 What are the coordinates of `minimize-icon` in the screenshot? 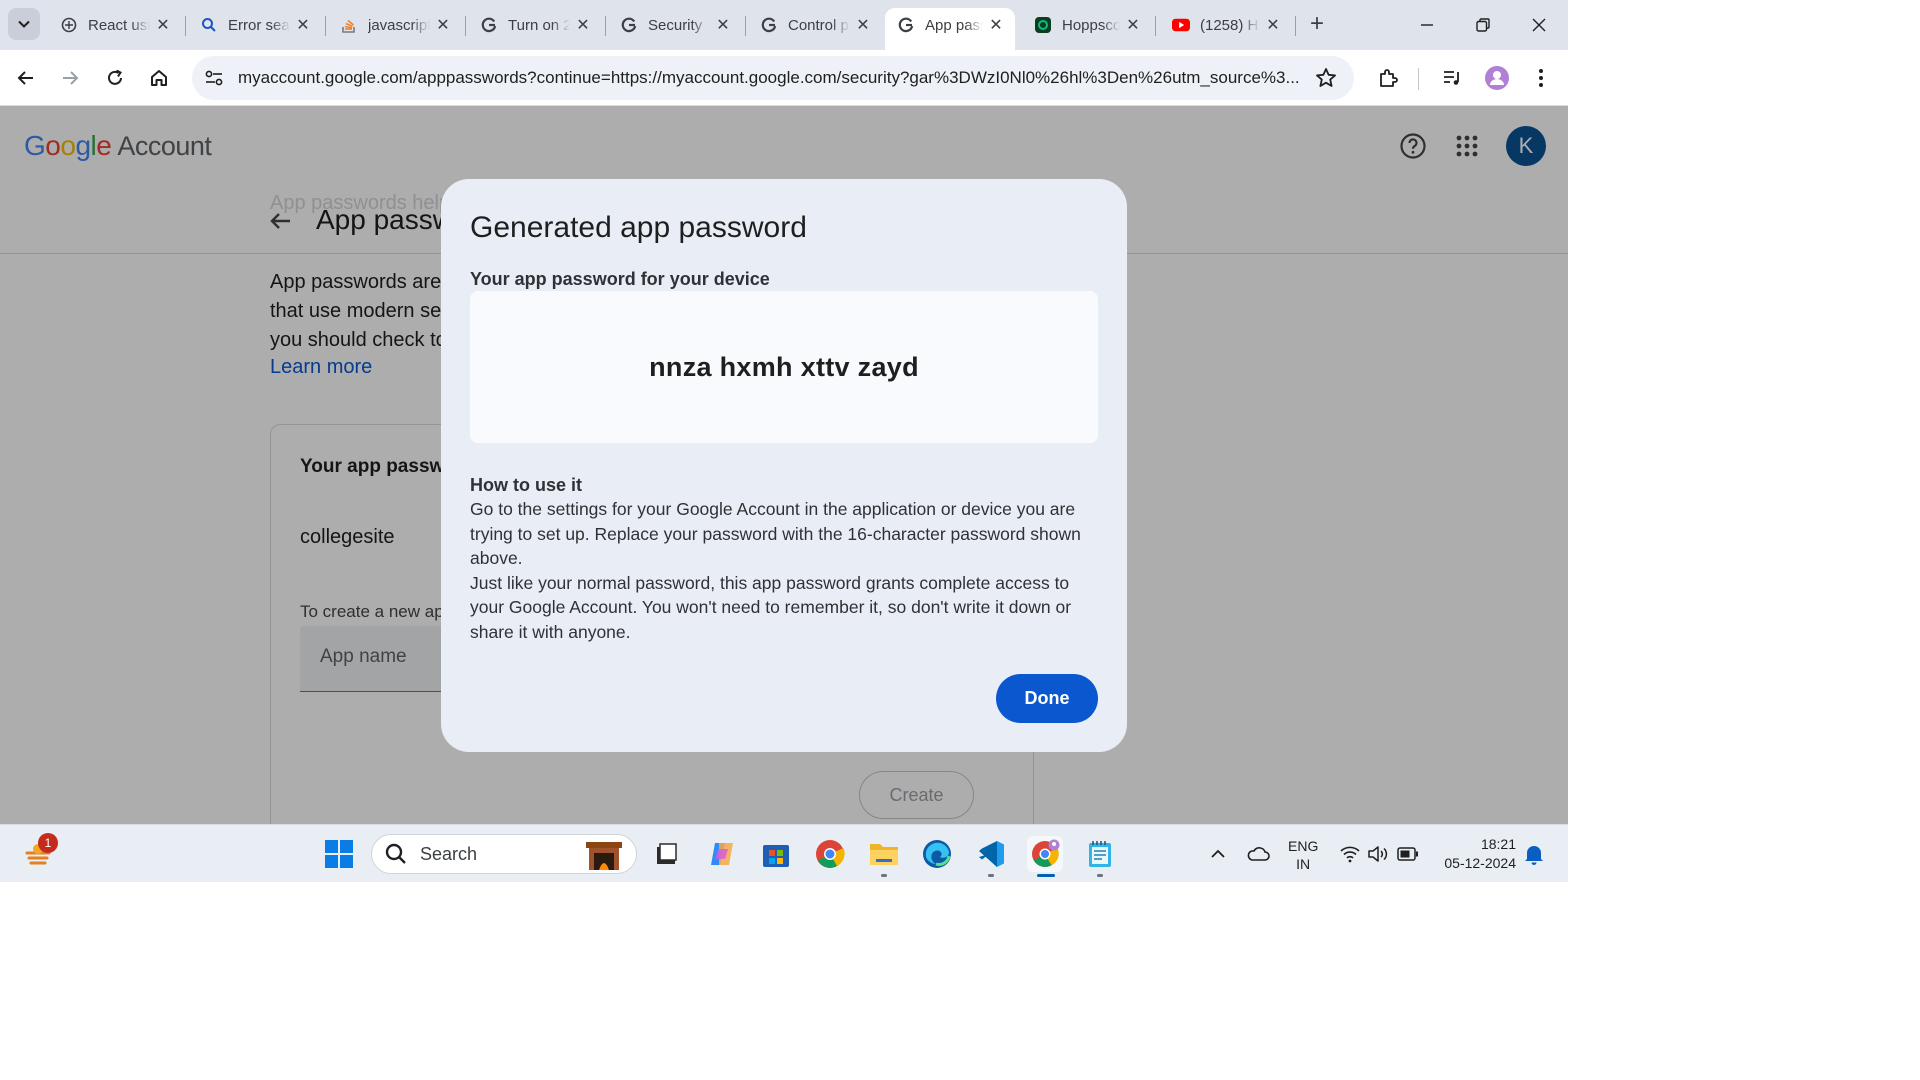 It's located at (1427, 25).